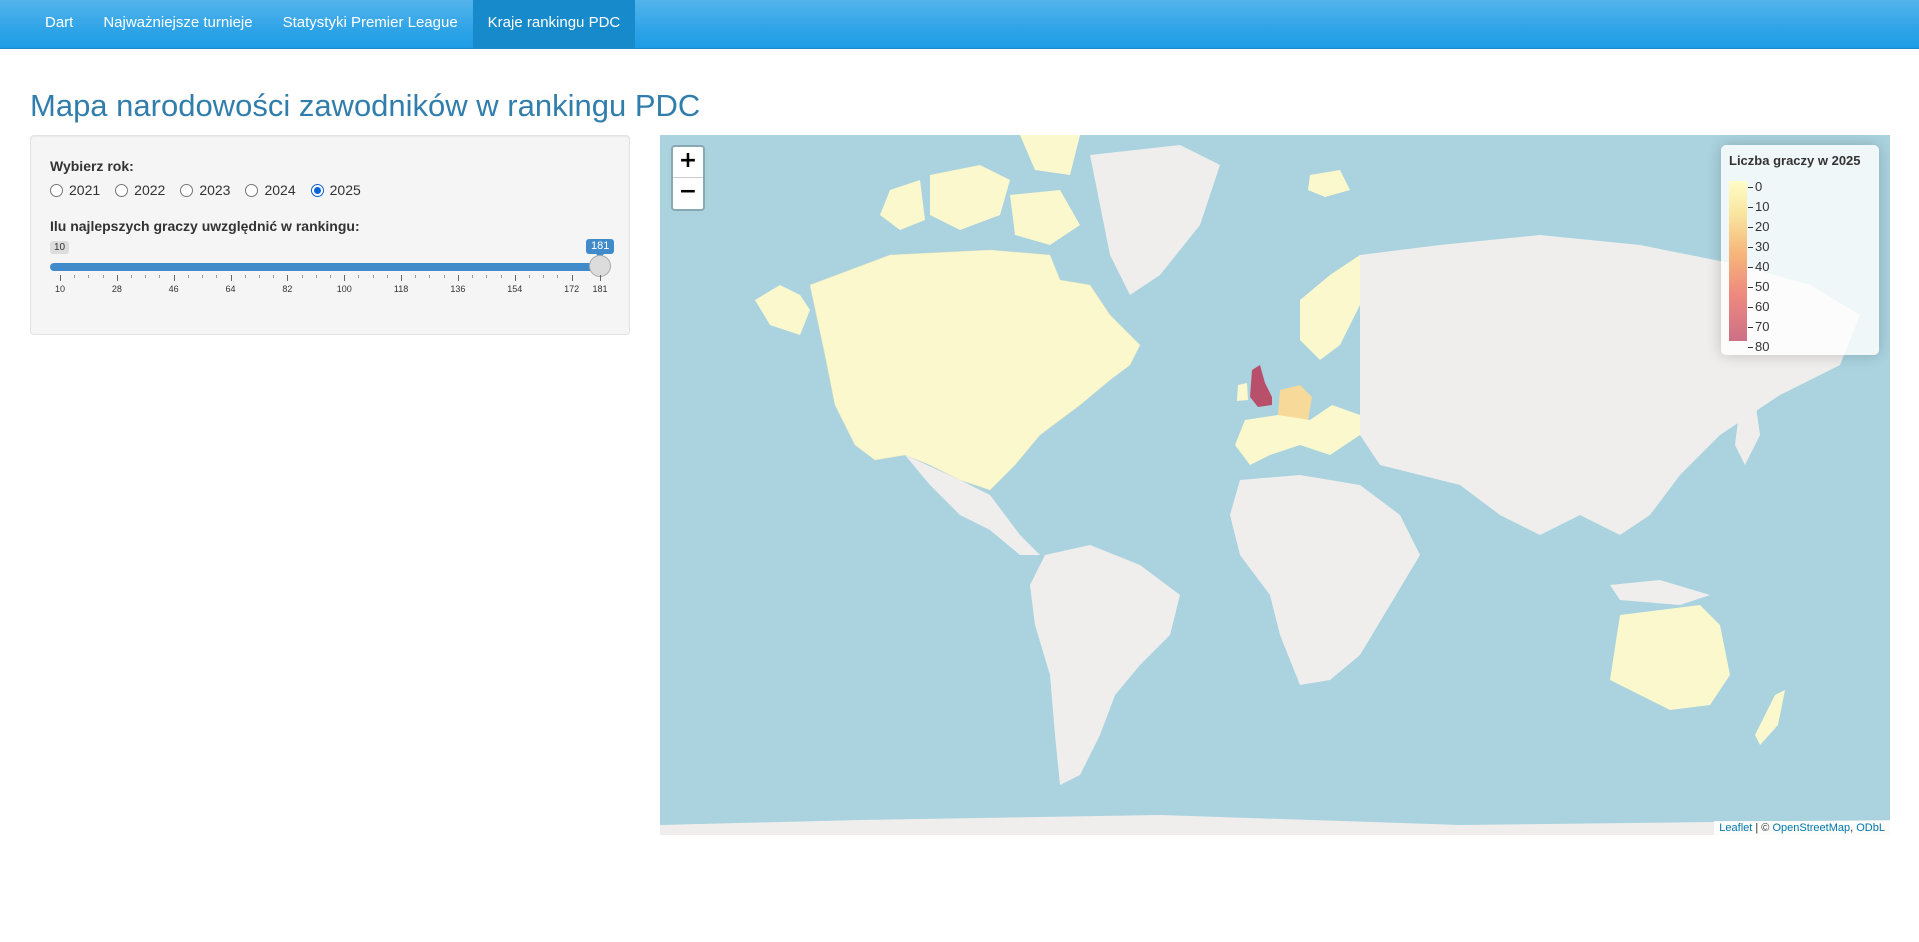 The image size is (1919, 942). Describe the element at coordinates (1325, 580) in the screenshot. I see `country-africa` at that location.